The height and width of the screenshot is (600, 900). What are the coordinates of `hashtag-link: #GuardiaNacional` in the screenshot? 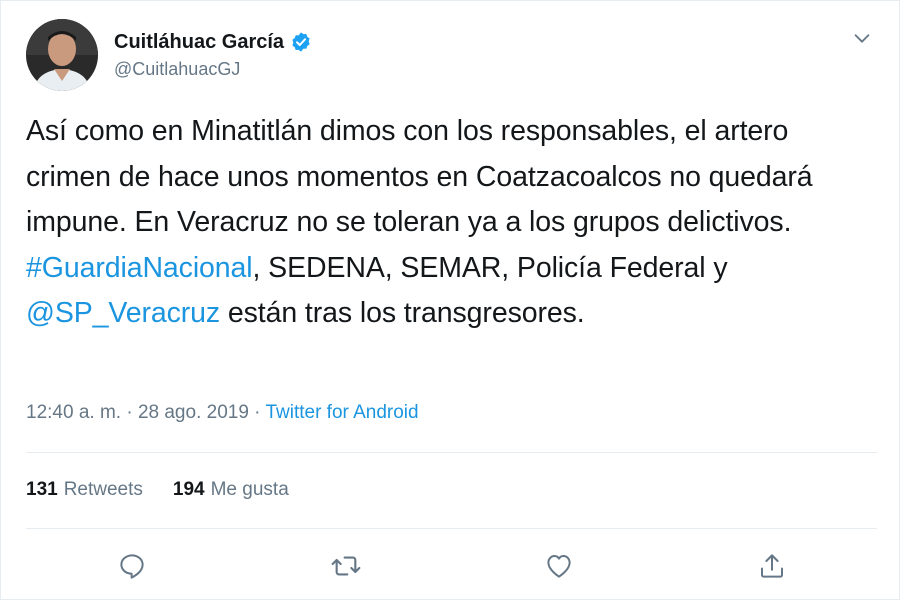 It's located at (139, 268).